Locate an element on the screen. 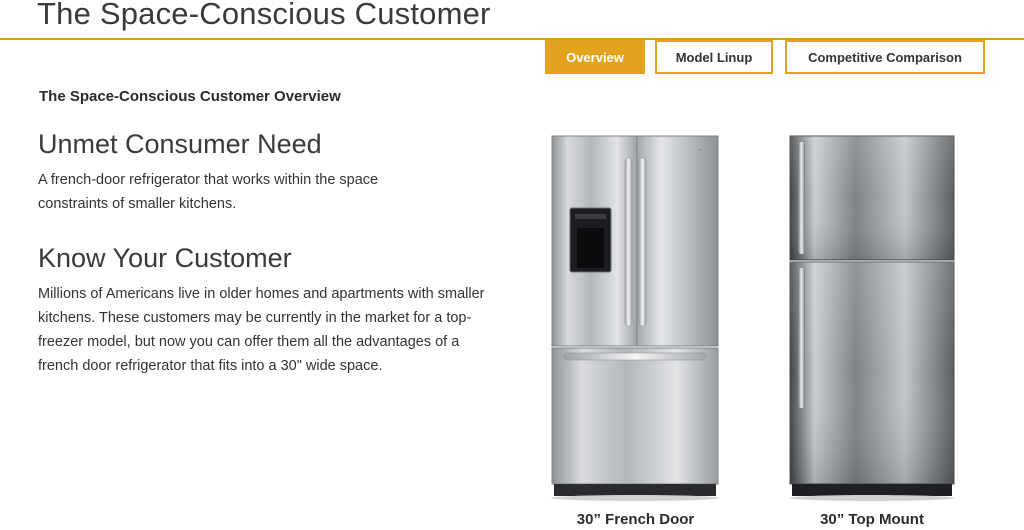 Image resolution: width=1024 pixels, height=530 pixels. french-door-refrigerator-image: ~ is located at coordinates (635, 316).